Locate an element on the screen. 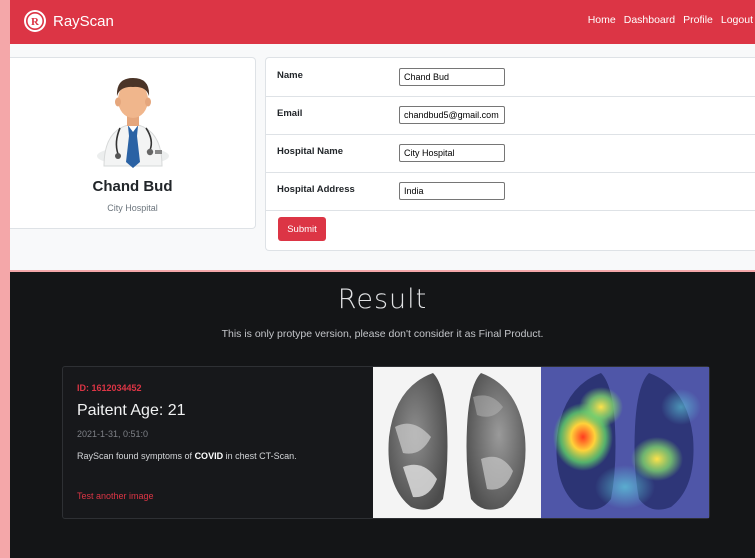  profile-card: Chand Bud City Hospital is located at coordinates (133, 143).